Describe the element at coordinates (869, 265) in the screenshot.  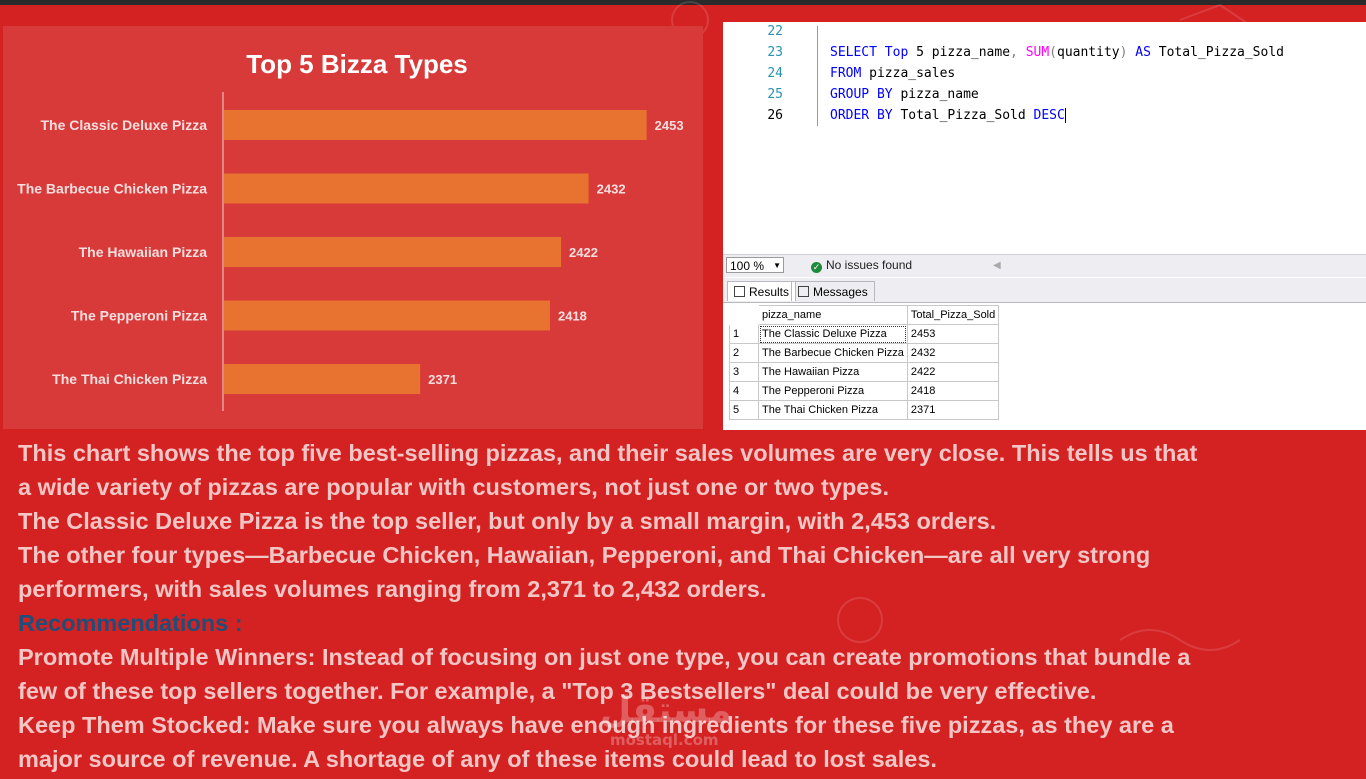
I see `issues-text: No issues found` at that location.